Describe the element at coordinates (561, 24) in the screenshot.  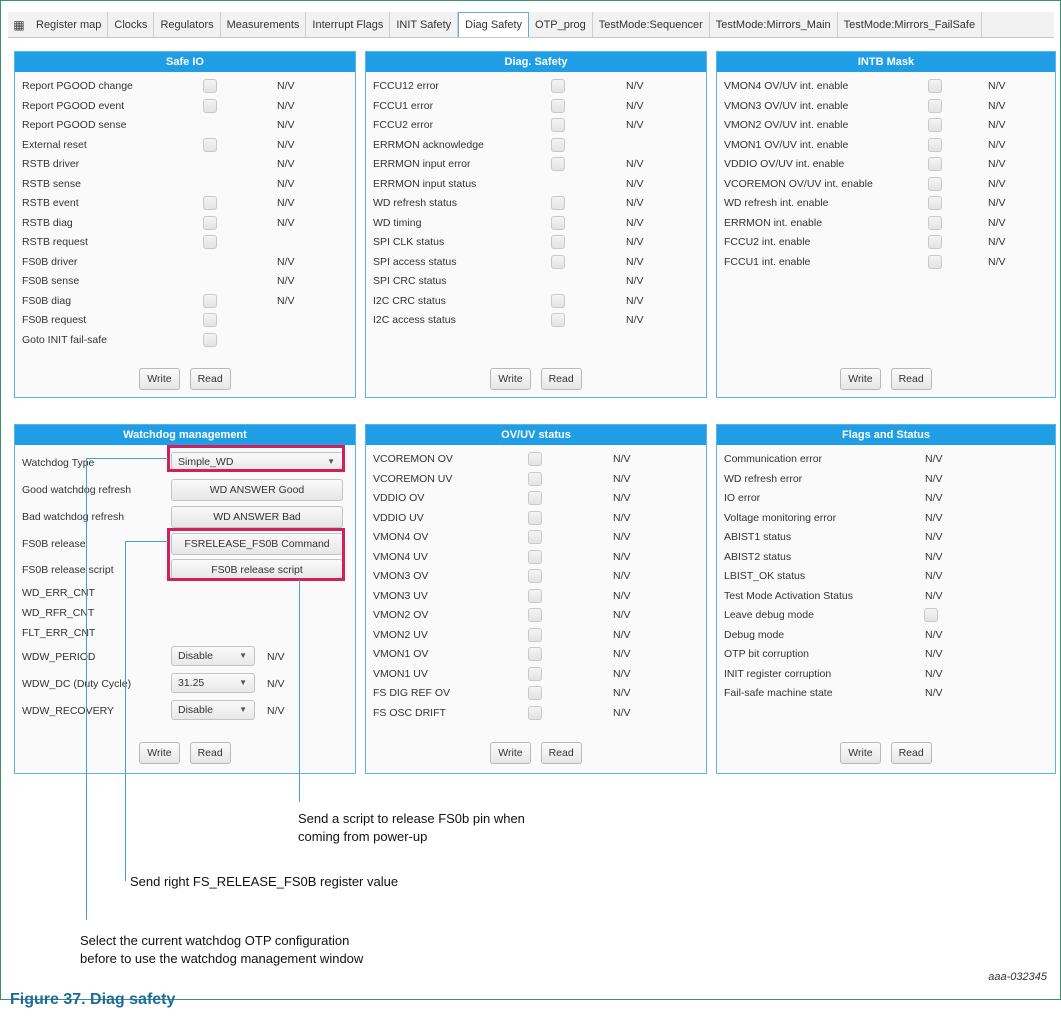
I see `tab-otp-prog: OTP_prog` at that location.